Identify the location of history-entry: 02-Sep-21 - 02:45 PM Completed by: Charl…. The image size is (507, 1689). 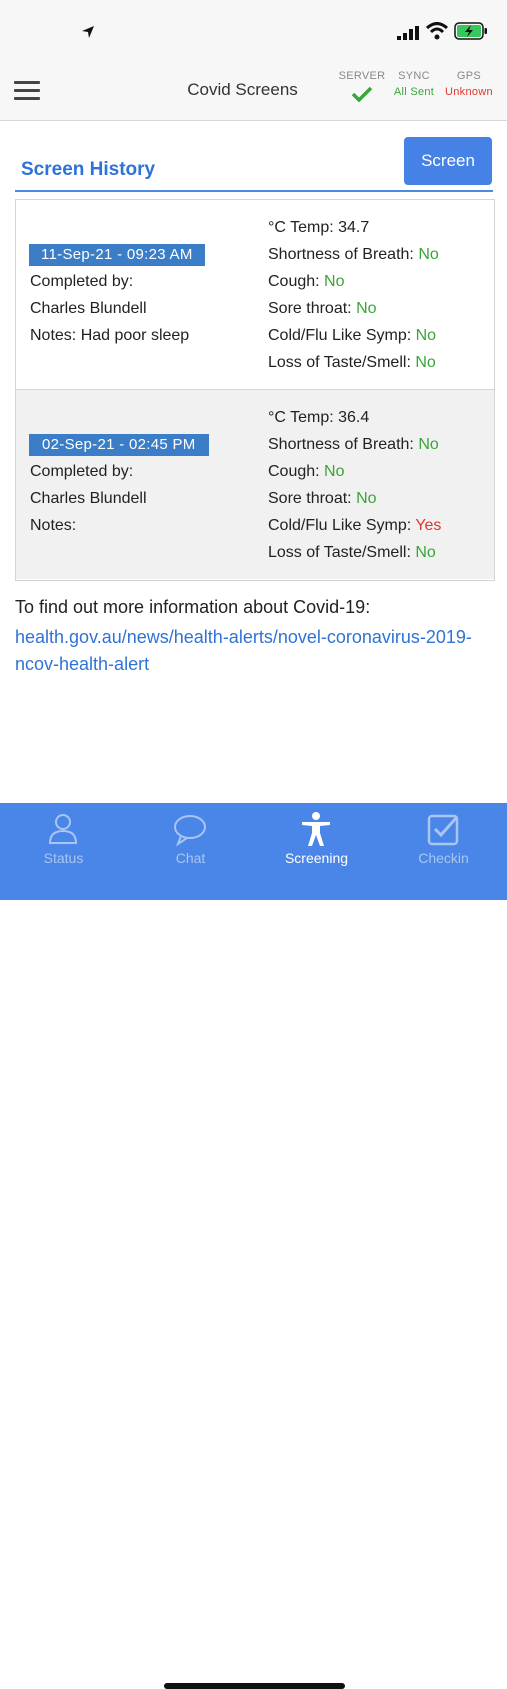
(255, 484).